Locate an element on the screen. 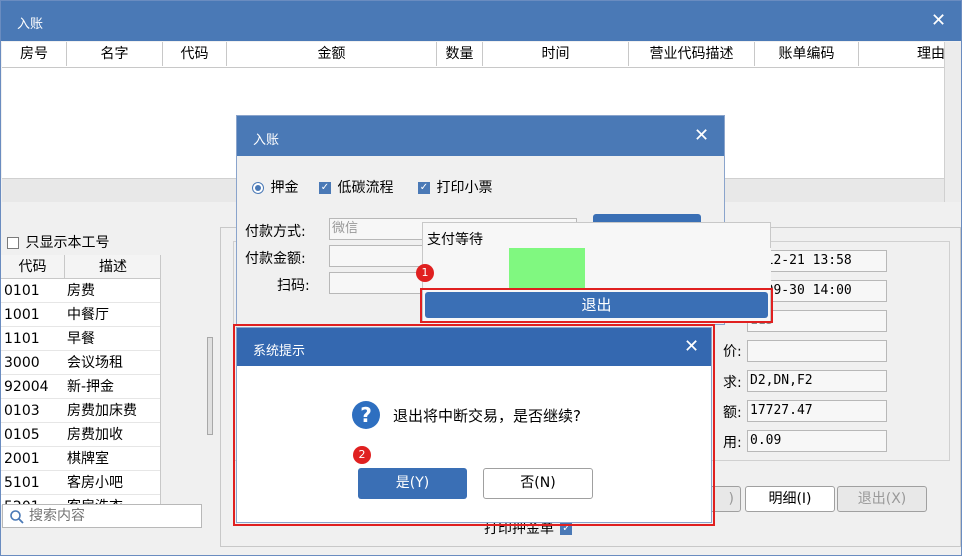 The height and width of the screenshot is (556, 962). list-item-desc: 早餐 is located at coordinates (81, 339).